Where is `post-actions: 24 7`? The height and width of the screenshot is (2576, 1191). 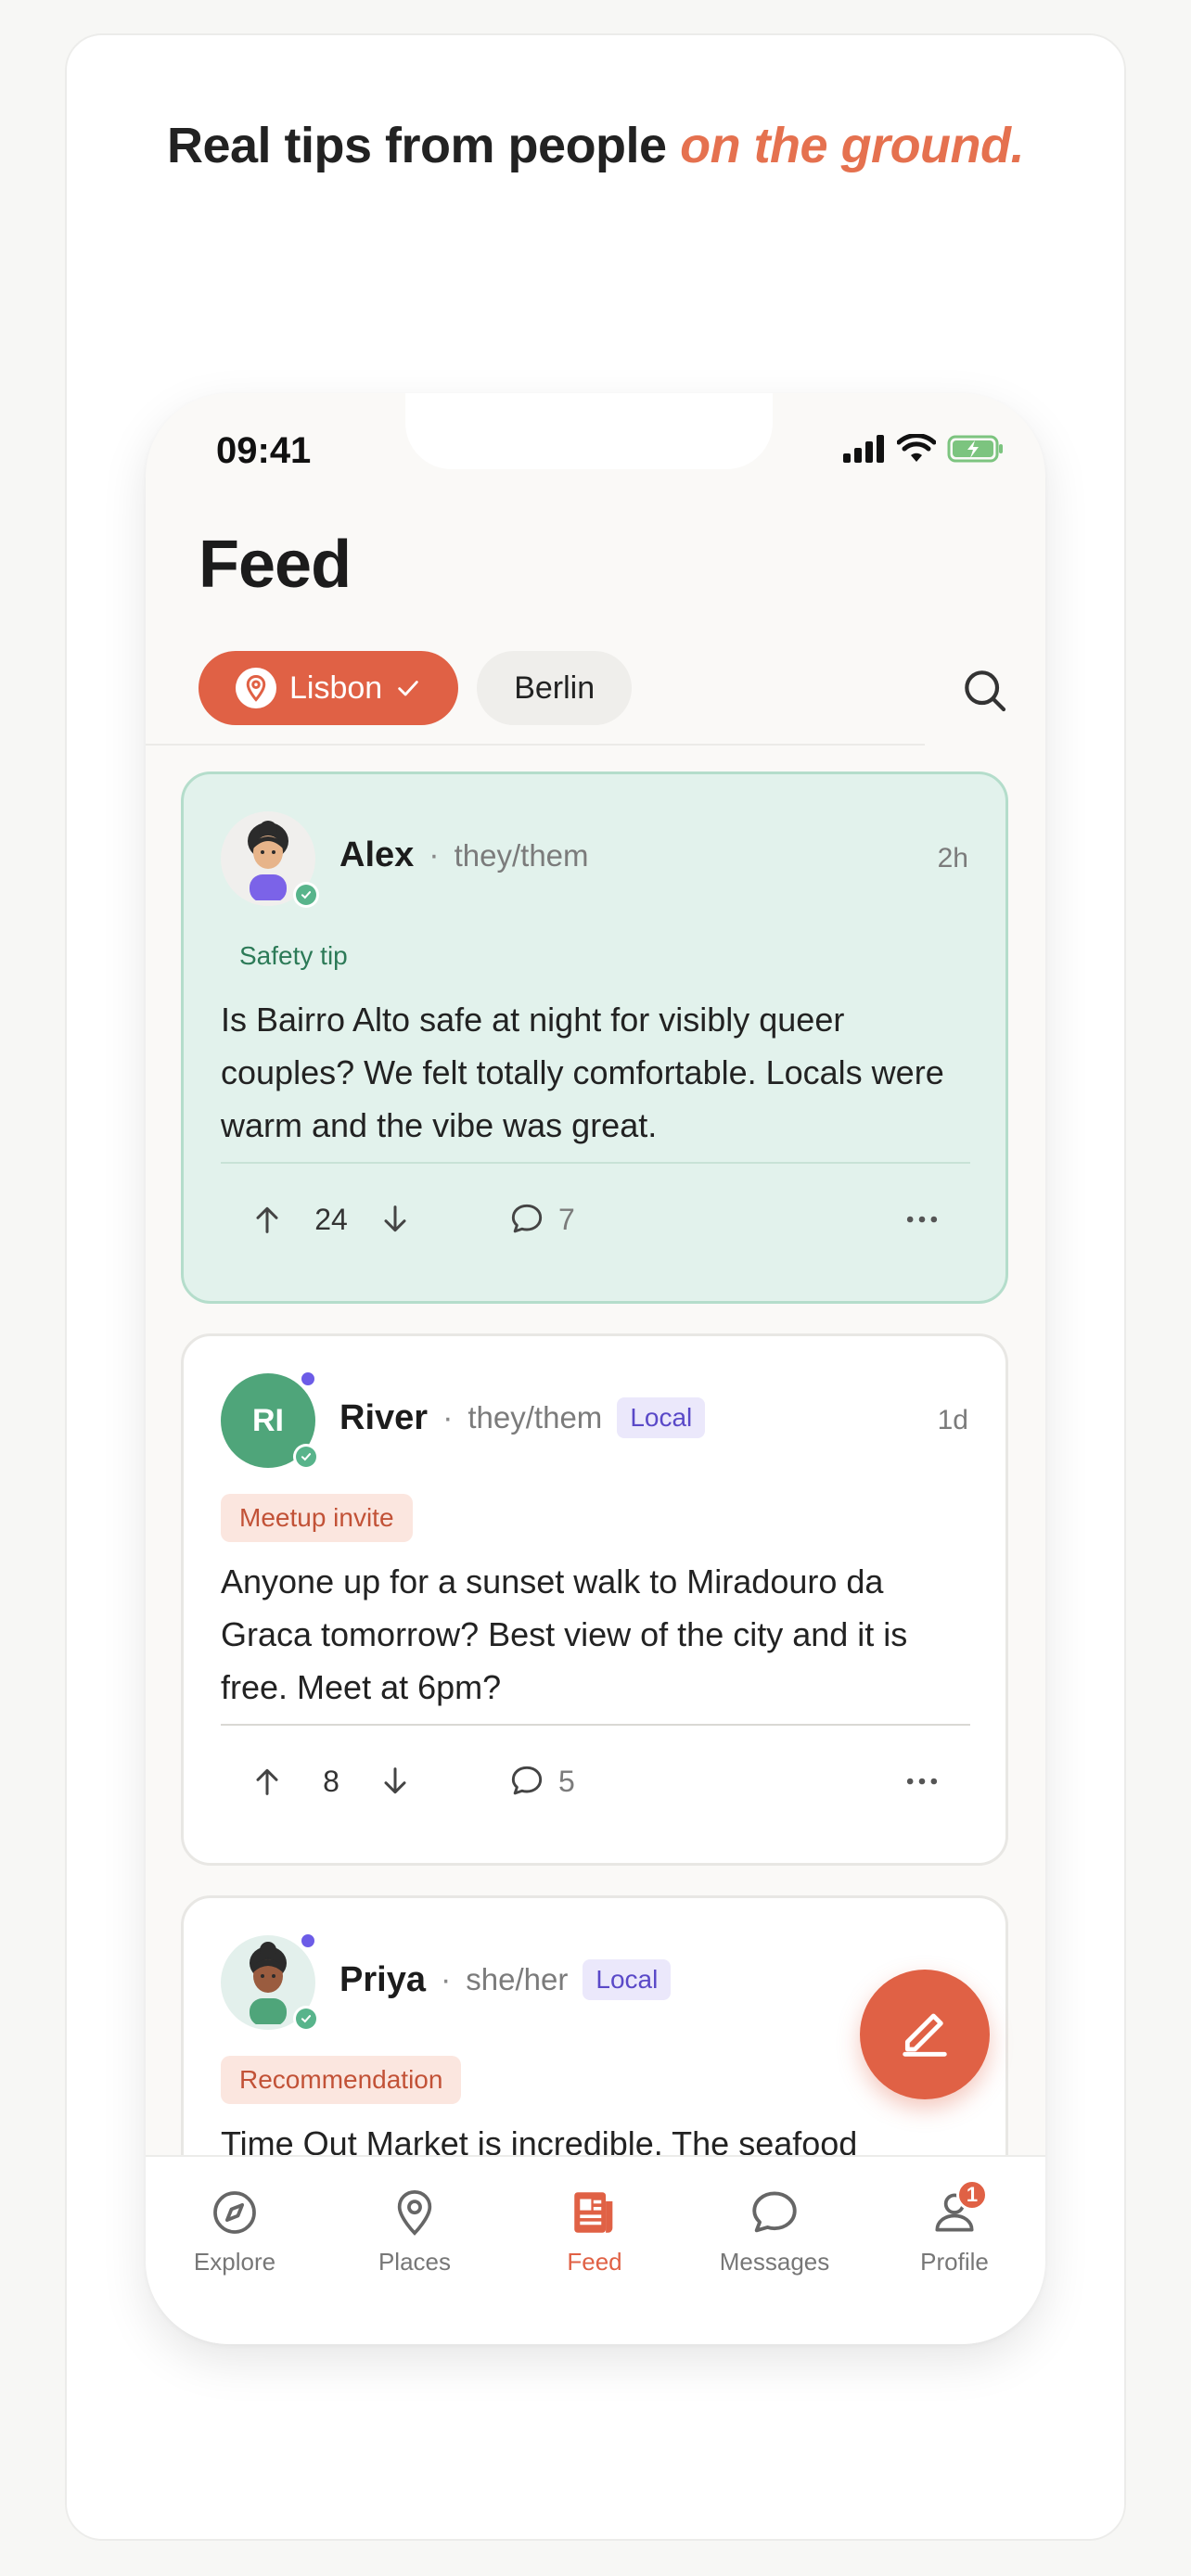
post-actions: 24 7 is located at coordinates (411, 1219).